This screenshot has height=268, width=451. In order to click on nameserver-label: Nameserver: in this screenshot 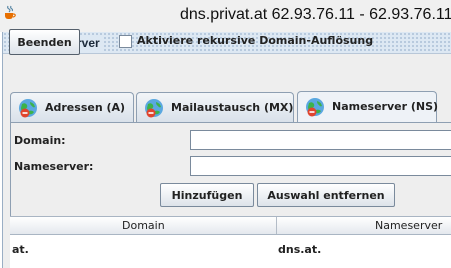, I will do `click(54, 166)`.